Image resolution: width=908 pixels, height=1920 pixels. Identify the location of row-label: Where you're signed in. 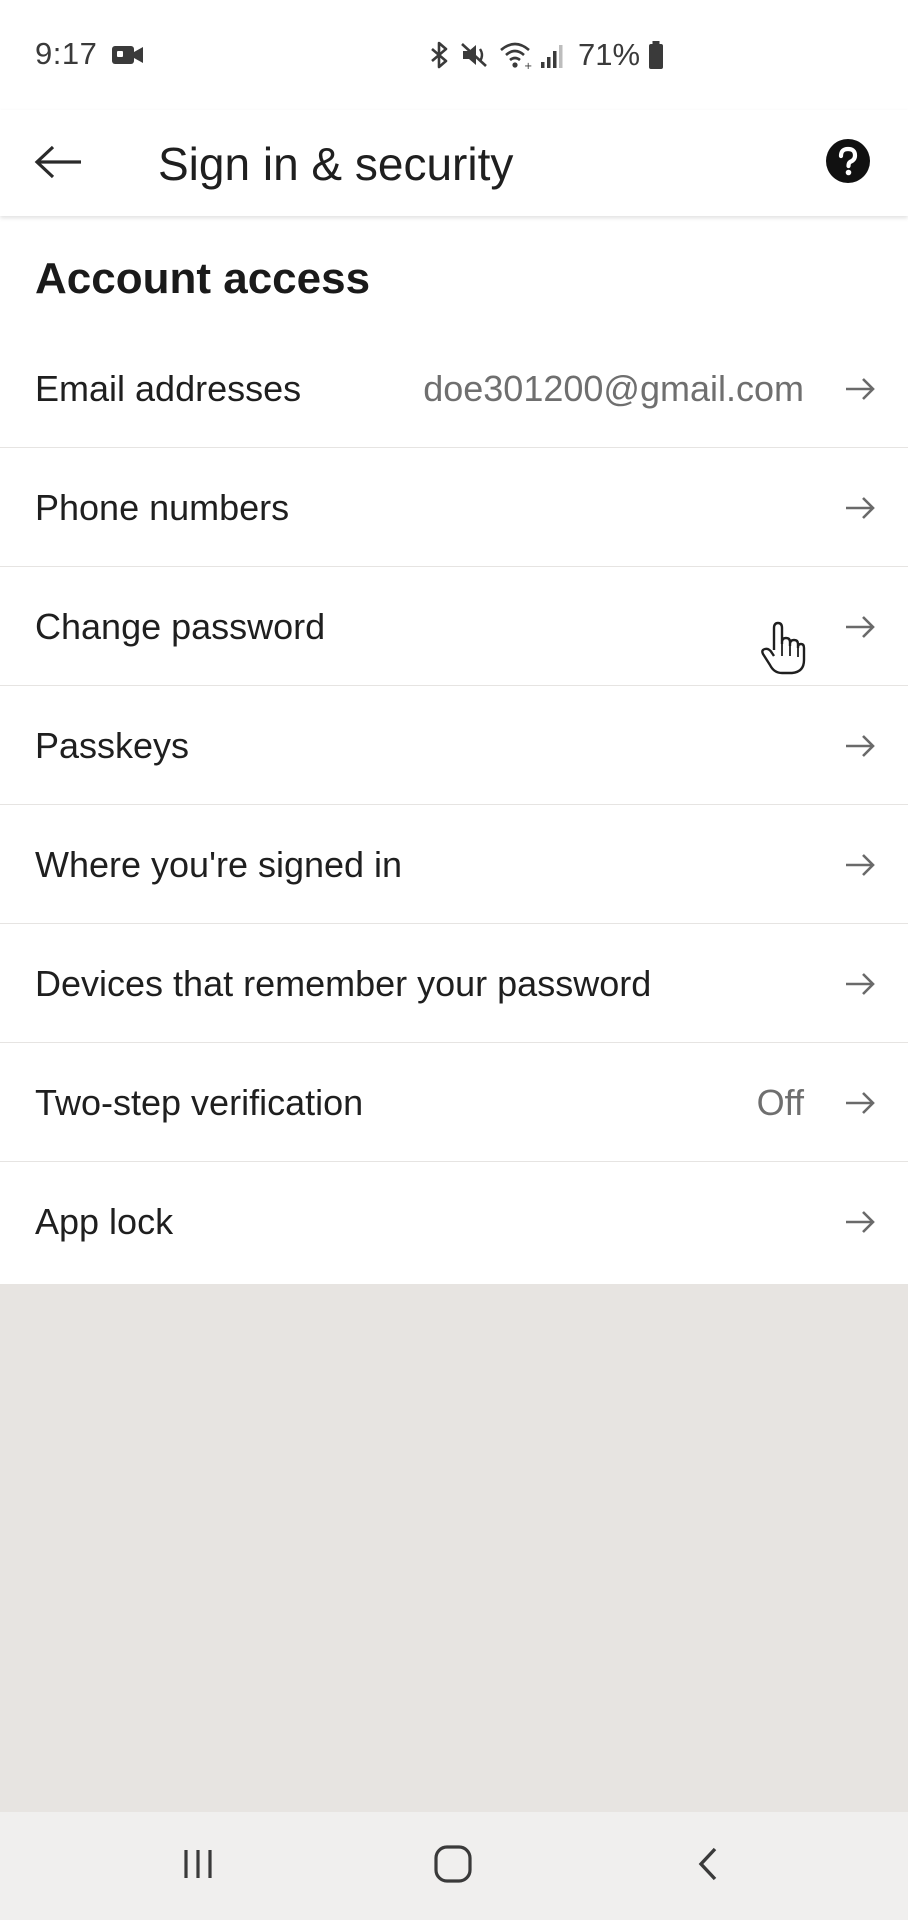
(219, 864).